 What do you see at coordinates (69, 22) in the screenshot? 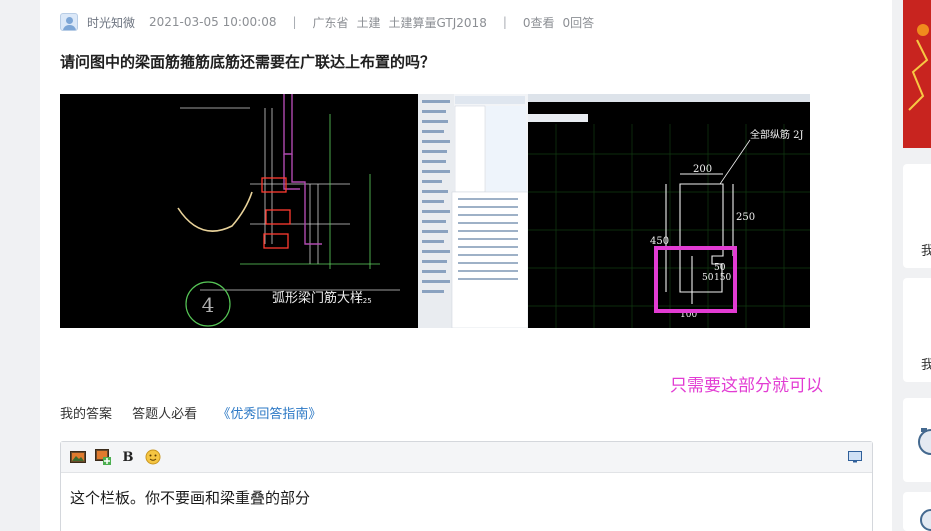
I see `avatar` at bounding box center [69, 22].